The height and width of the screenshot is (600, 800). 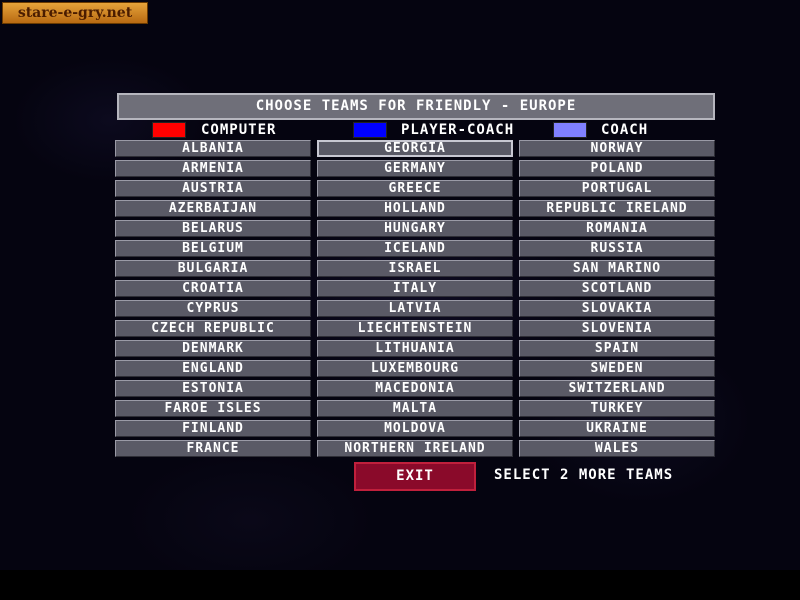 What do you see at coordinates (213, 328) in the screenshot?
I see `team-button-czech-republic: CZECH REPUBLIC` at bounding box center [213, 328].